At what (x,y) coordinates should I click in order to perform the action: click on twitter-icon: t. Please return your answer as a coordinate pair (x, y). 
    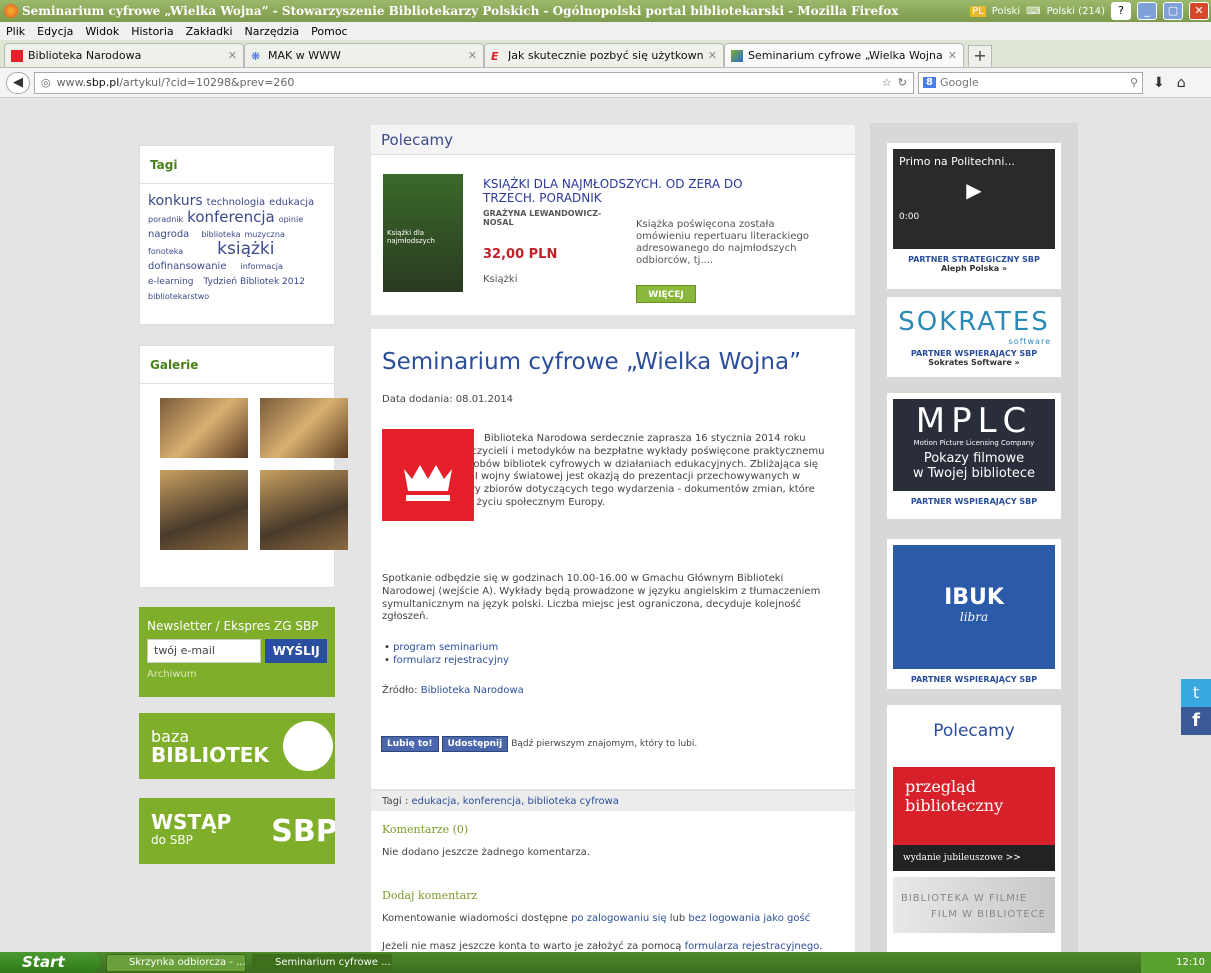
    Looking at the image, I should click on (1196, 693).